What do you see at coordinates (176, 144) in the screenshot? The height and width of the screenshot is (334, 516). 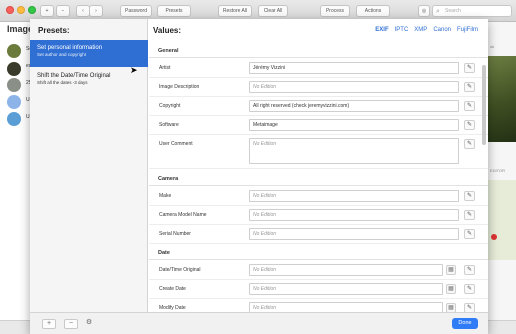 I see `field-label: User Comment` at bounding box center [176, 144].